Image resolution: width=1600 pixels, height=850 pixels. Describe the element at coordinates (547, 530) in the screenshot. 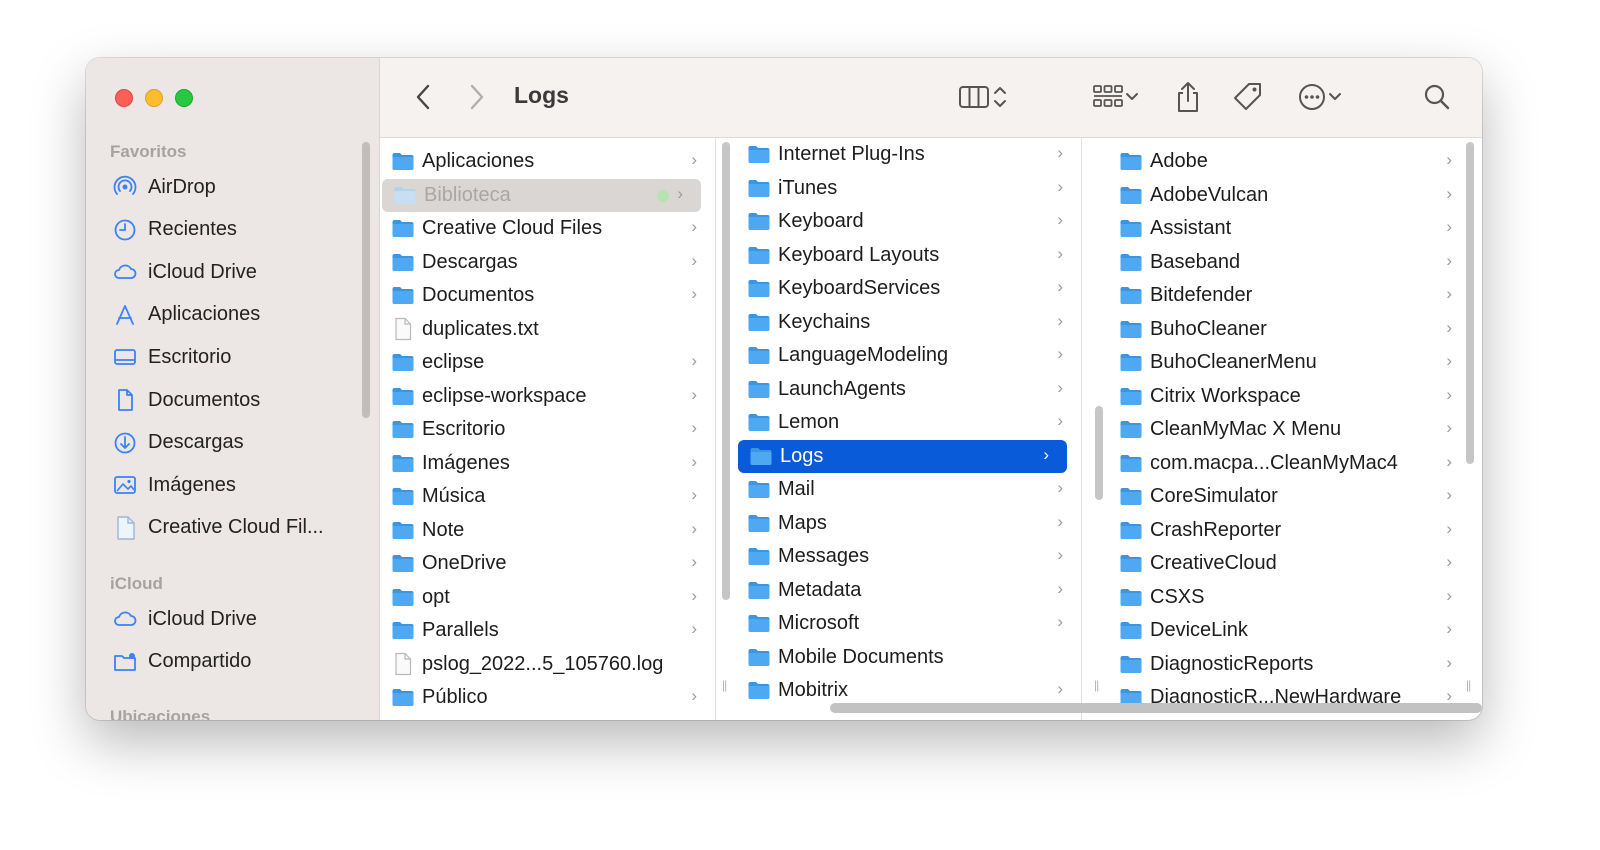

I see `folder-row: Note ›` at that location.